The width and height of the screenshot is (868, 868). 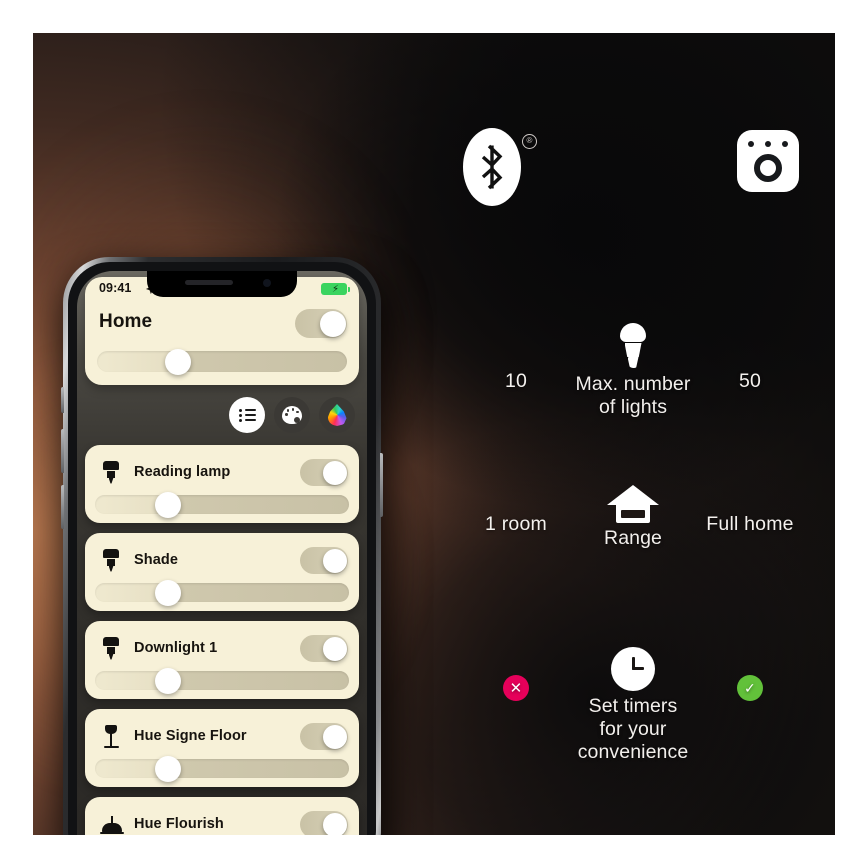 What do you see at coordinates (222, 660) in the screenshot?
I see `list-item: Downlight 1` at bounding box center [222, 660].